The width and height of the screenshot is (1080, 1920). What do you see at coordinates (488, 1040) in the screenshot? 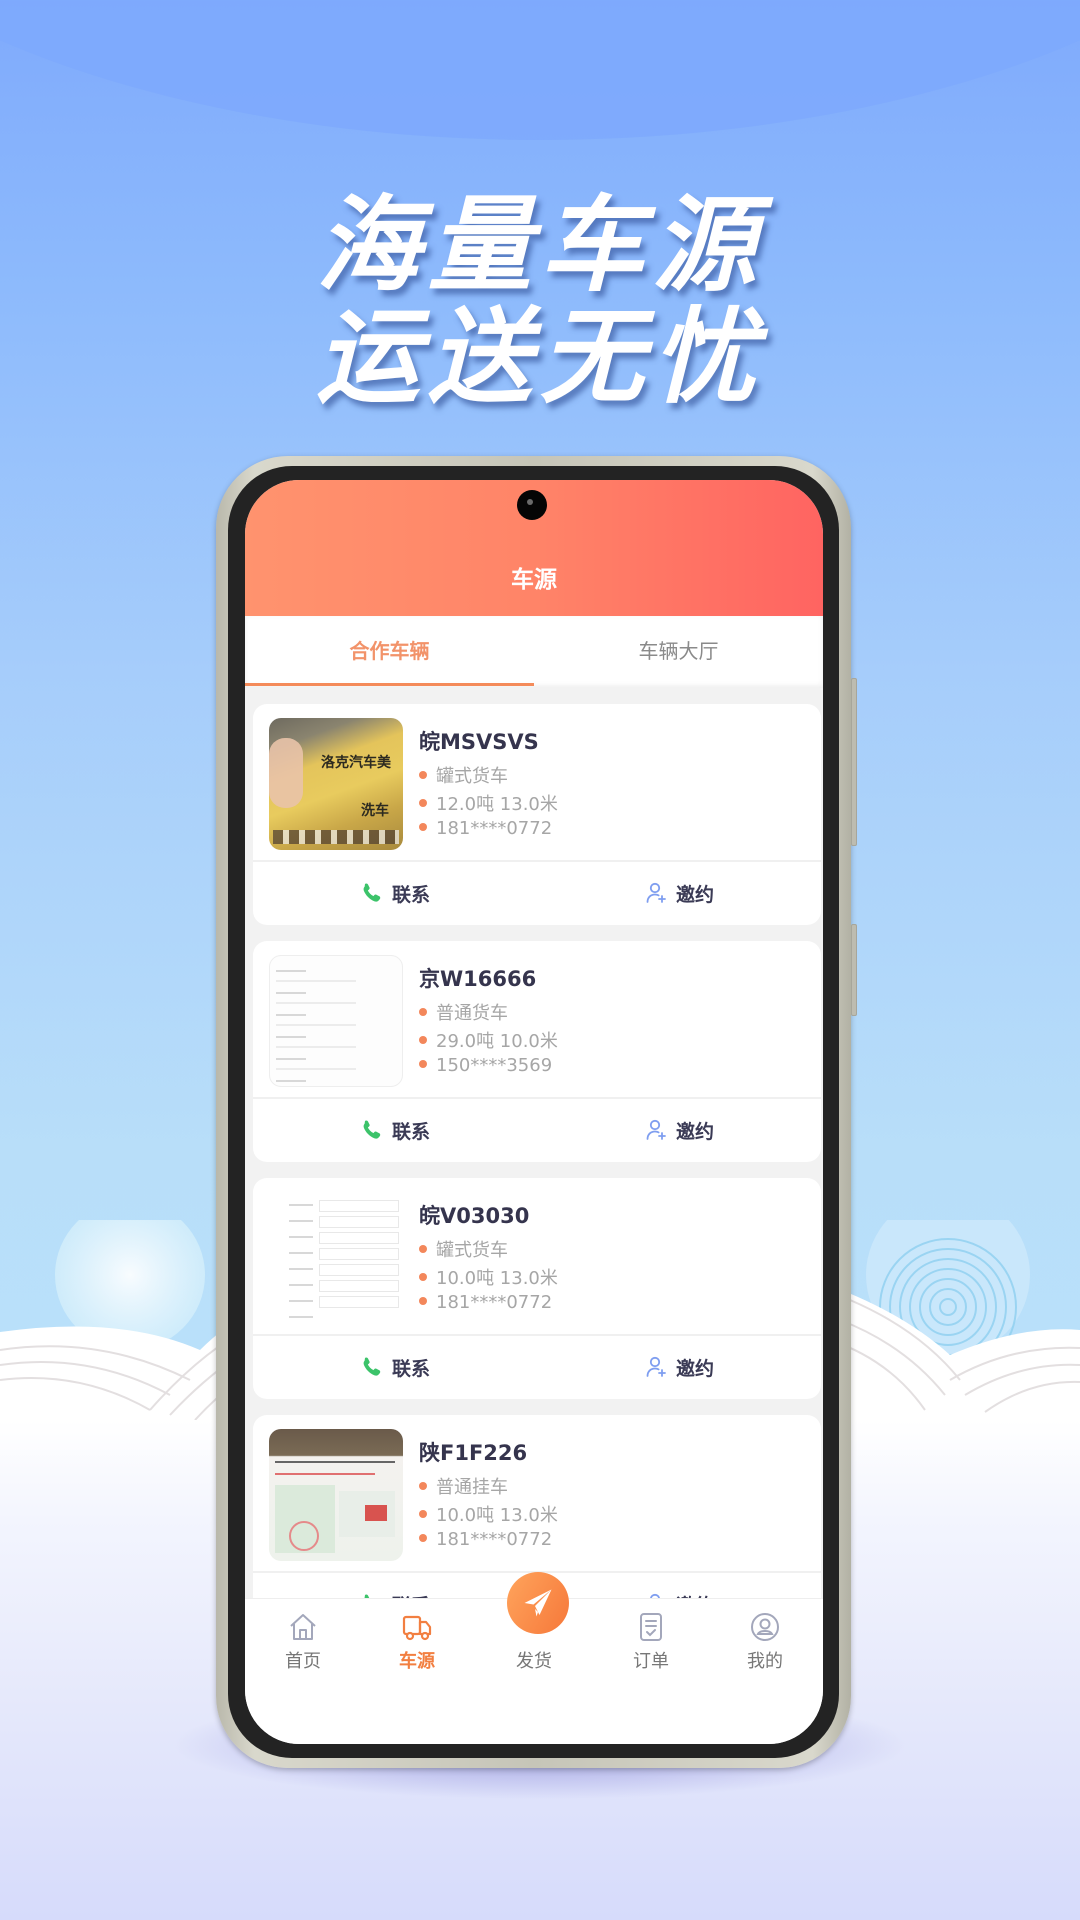
I see `vehicle-spec: 29.0吨 10.0米` at bounding box center [488, 1040].